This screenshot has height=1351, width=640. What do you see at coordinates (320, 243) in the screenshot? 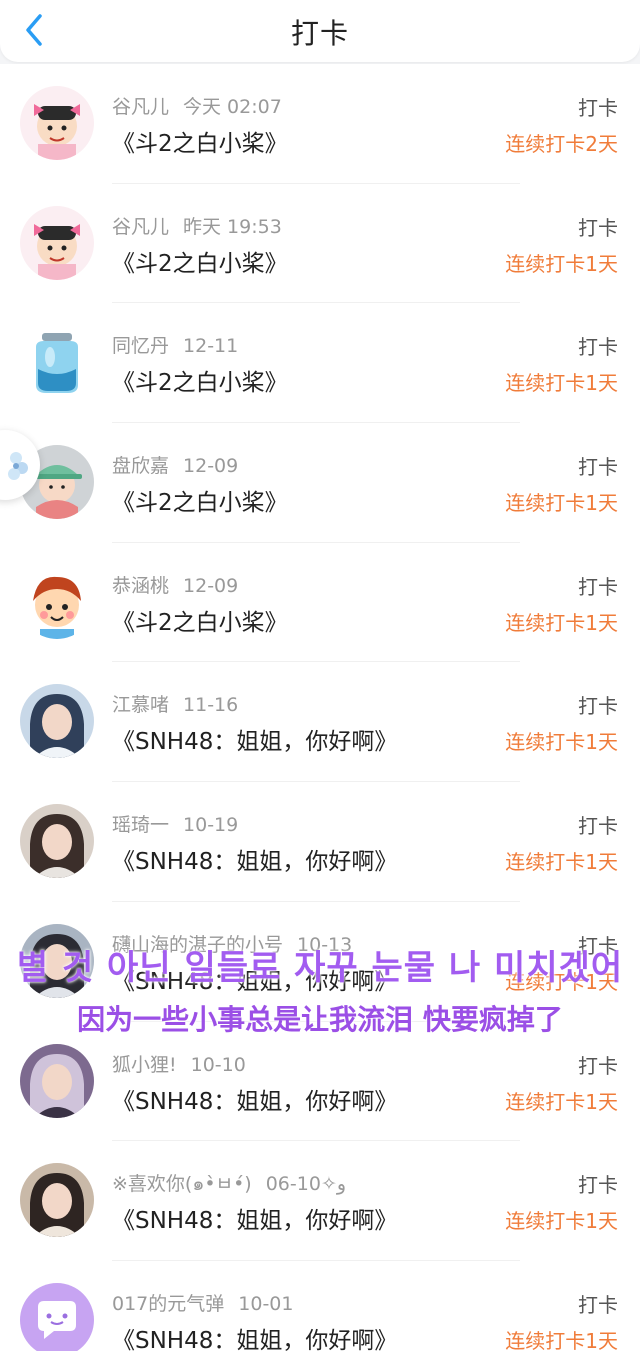
I see `checkin-row: 谷凡儿 昨天 19:53 《斗2之白小桨》 打卡 连续打卡1天` at bounding box center [320, 243].